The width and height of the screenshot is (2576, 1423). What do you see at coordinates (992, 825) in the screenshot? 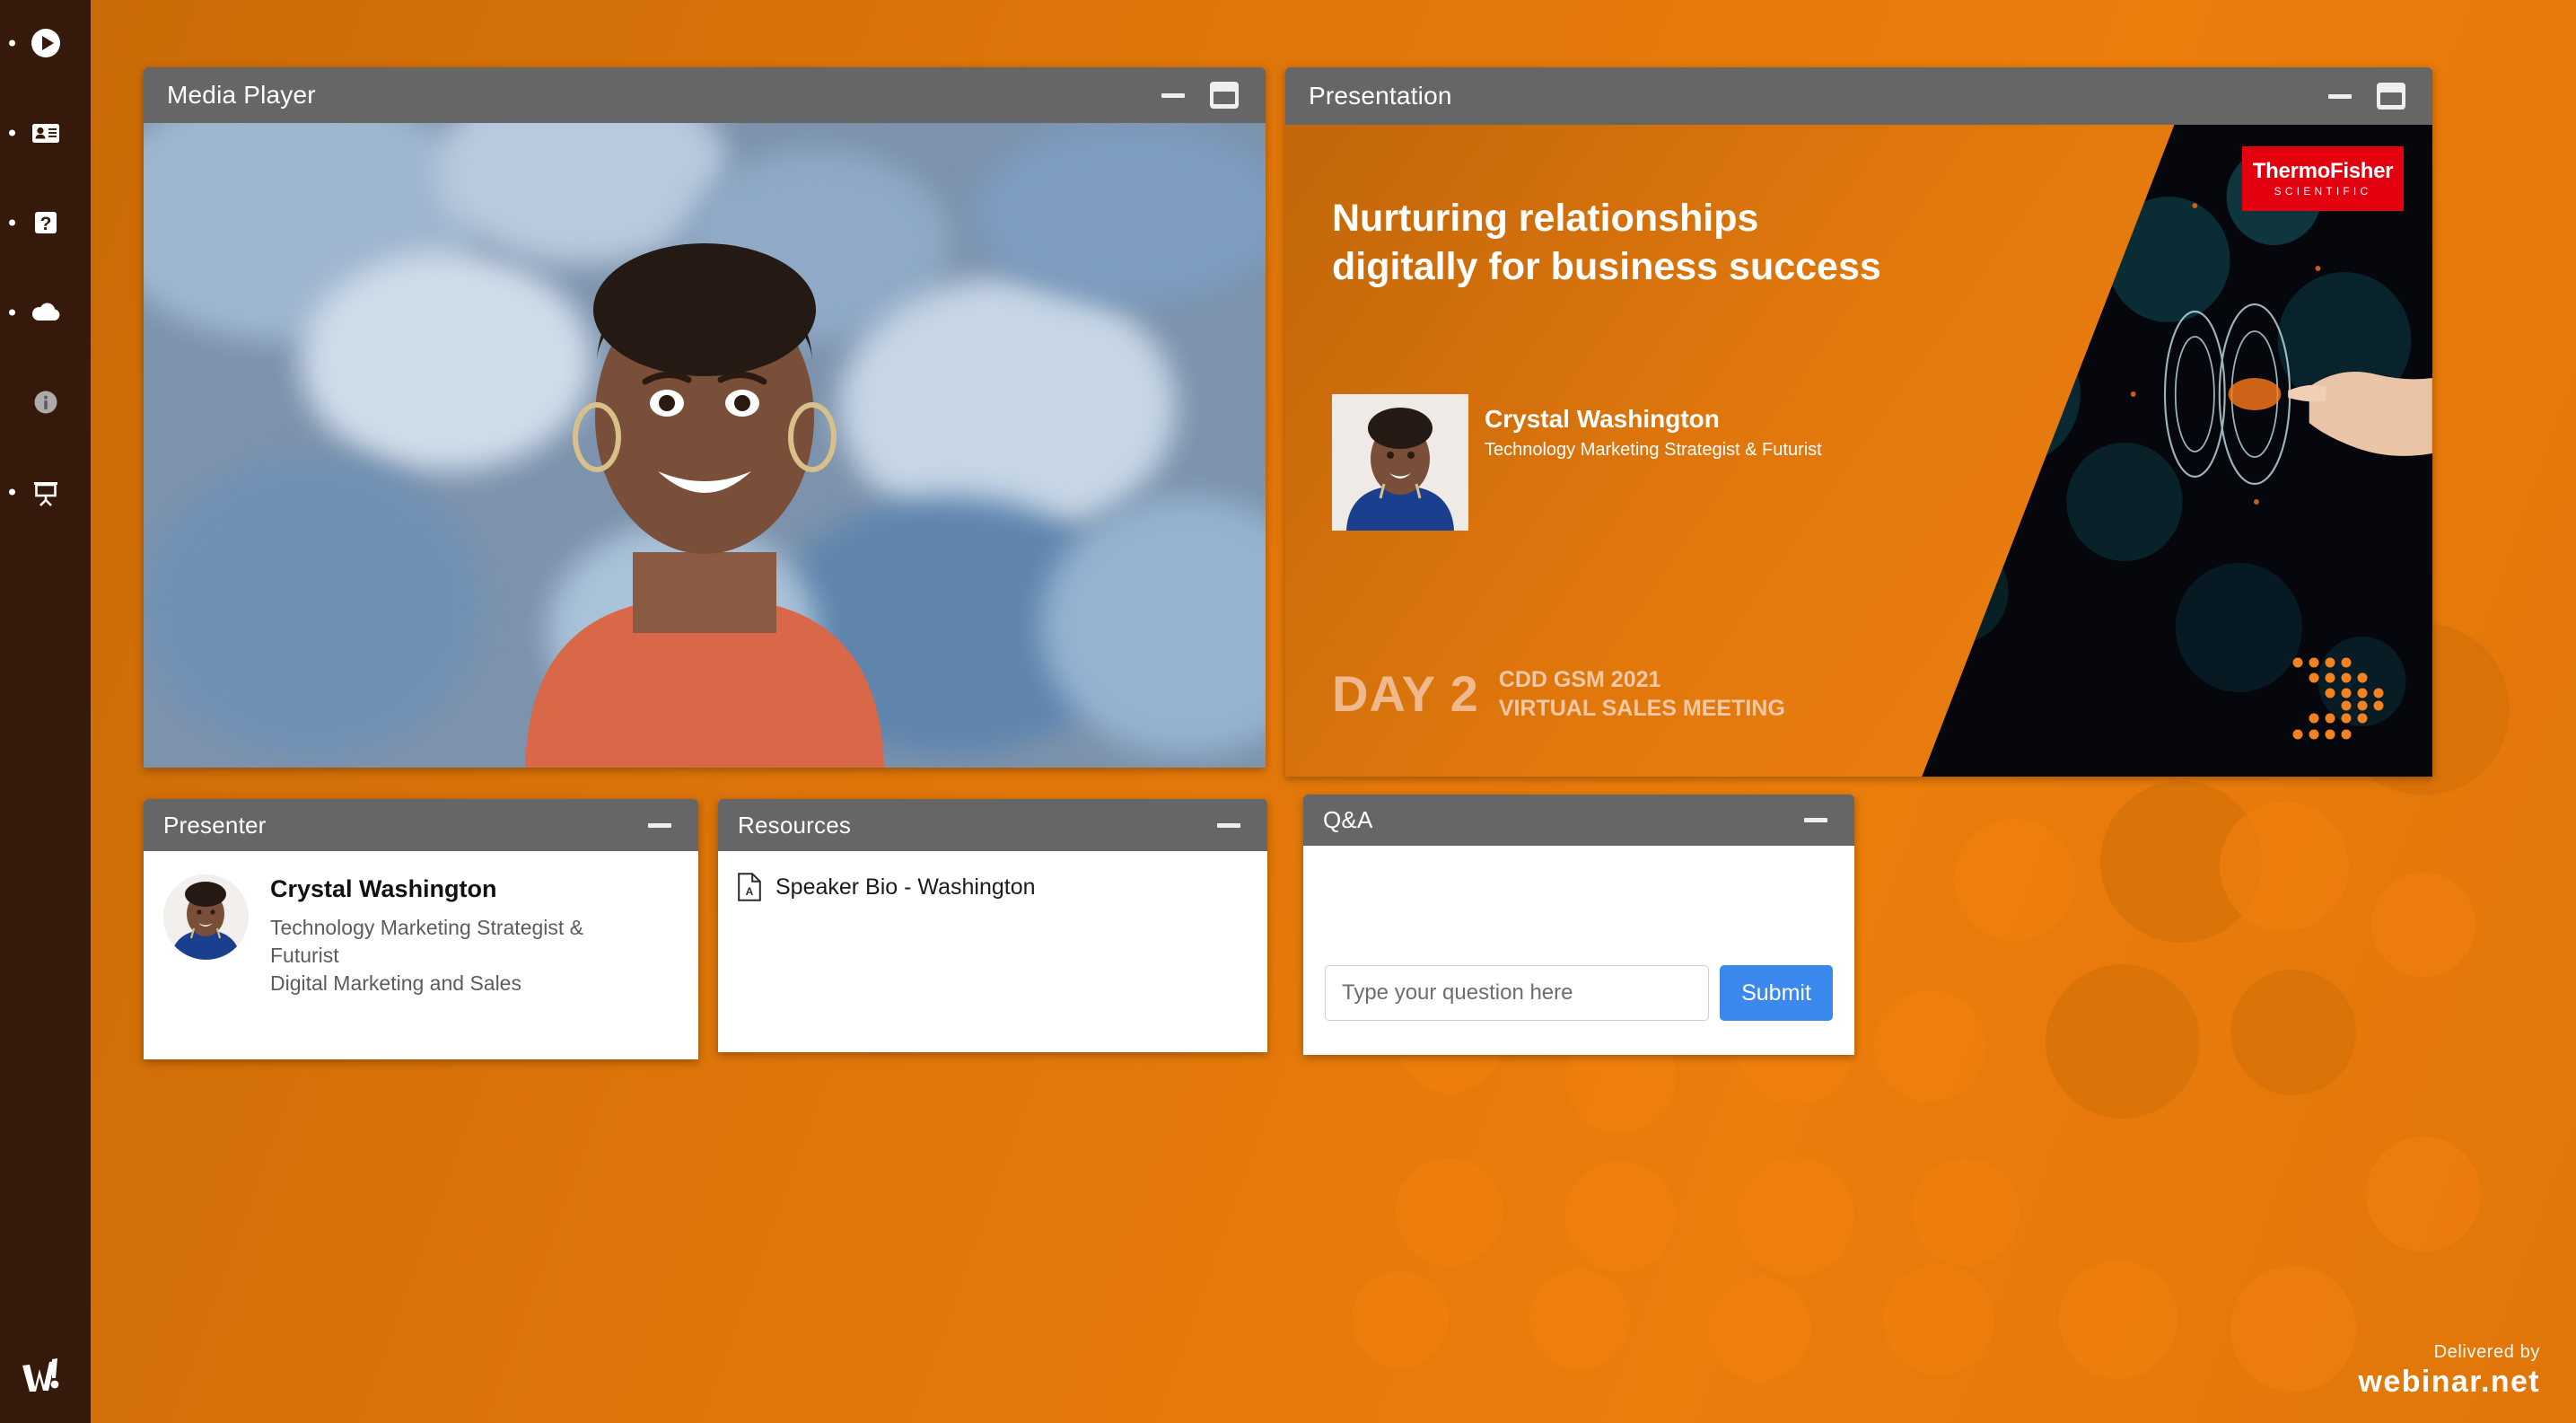
I see `resources-header: Resources` at bounding box center [992, 825].